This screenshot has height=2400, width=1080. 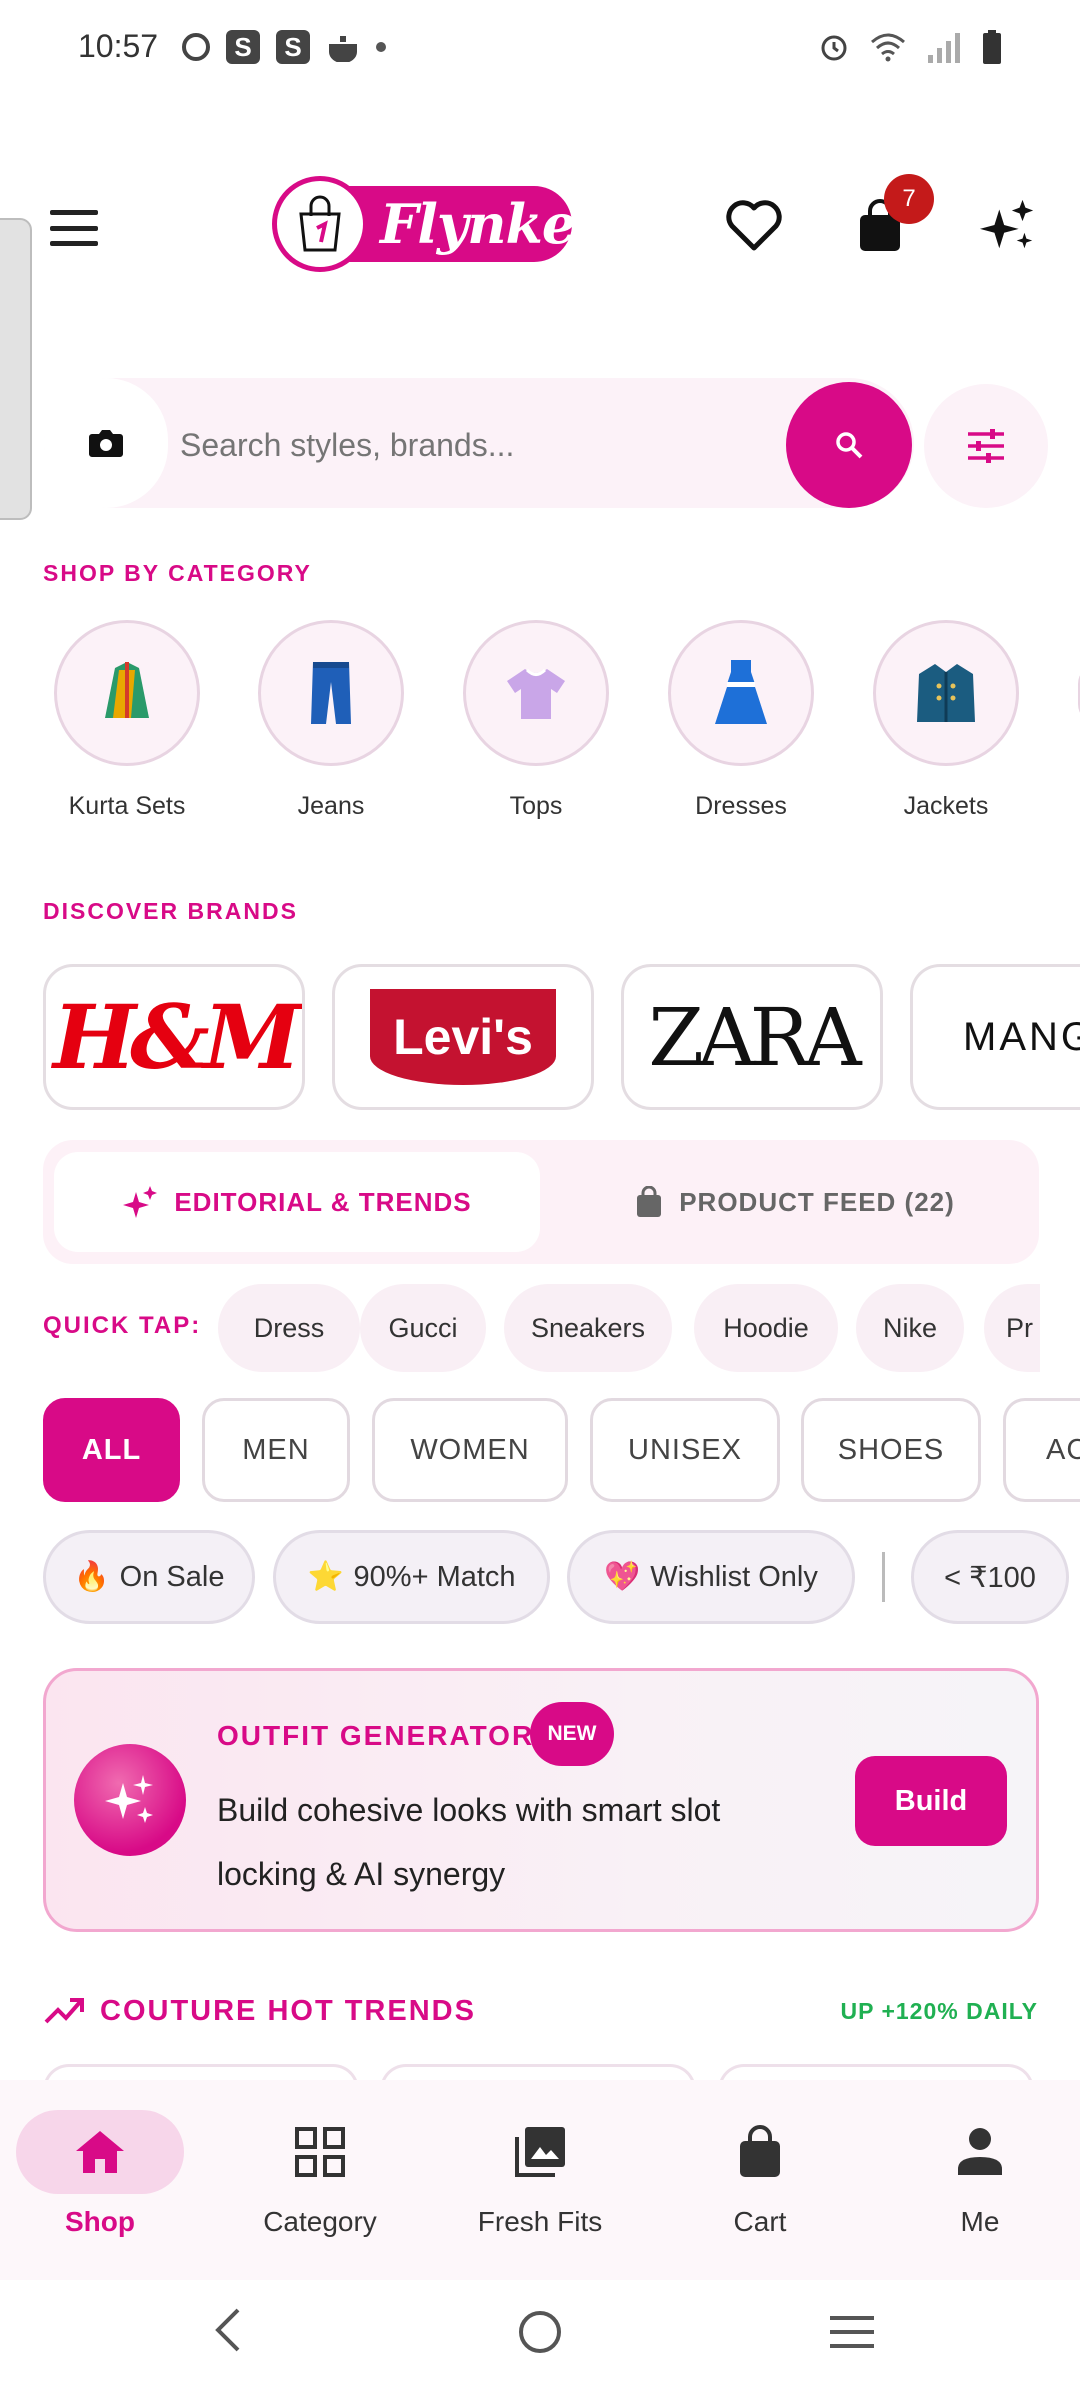 I want to click on category-label: Kurta Sets, so click(x=127, y=806).